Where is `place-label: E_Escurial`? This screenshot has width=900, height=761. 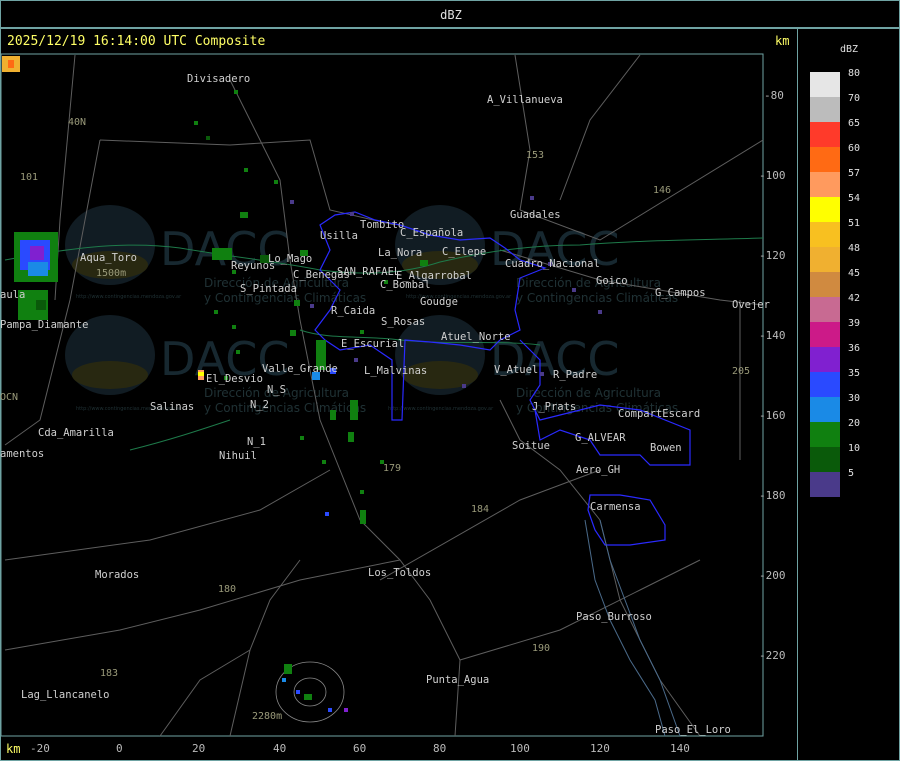
place-label: E_Escurial is located at coordinates (372, 344).